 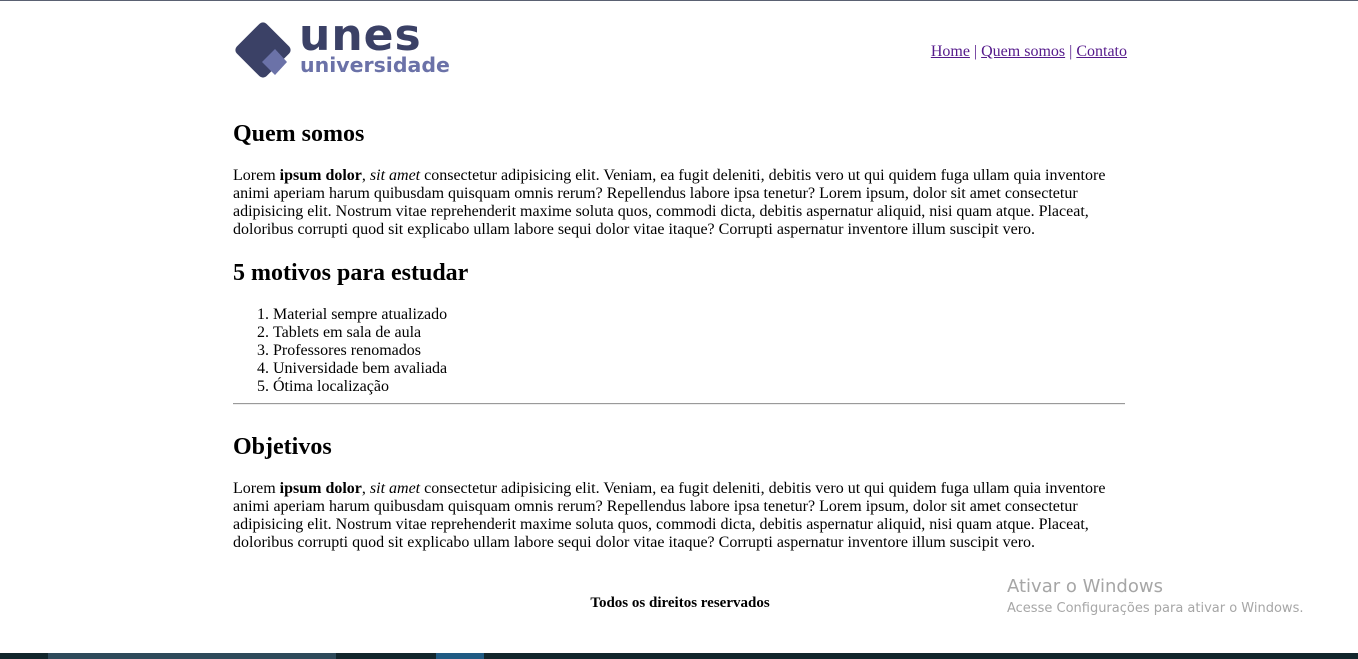 I want to click on diamond-logo-icon, so click(x=263, y=50).